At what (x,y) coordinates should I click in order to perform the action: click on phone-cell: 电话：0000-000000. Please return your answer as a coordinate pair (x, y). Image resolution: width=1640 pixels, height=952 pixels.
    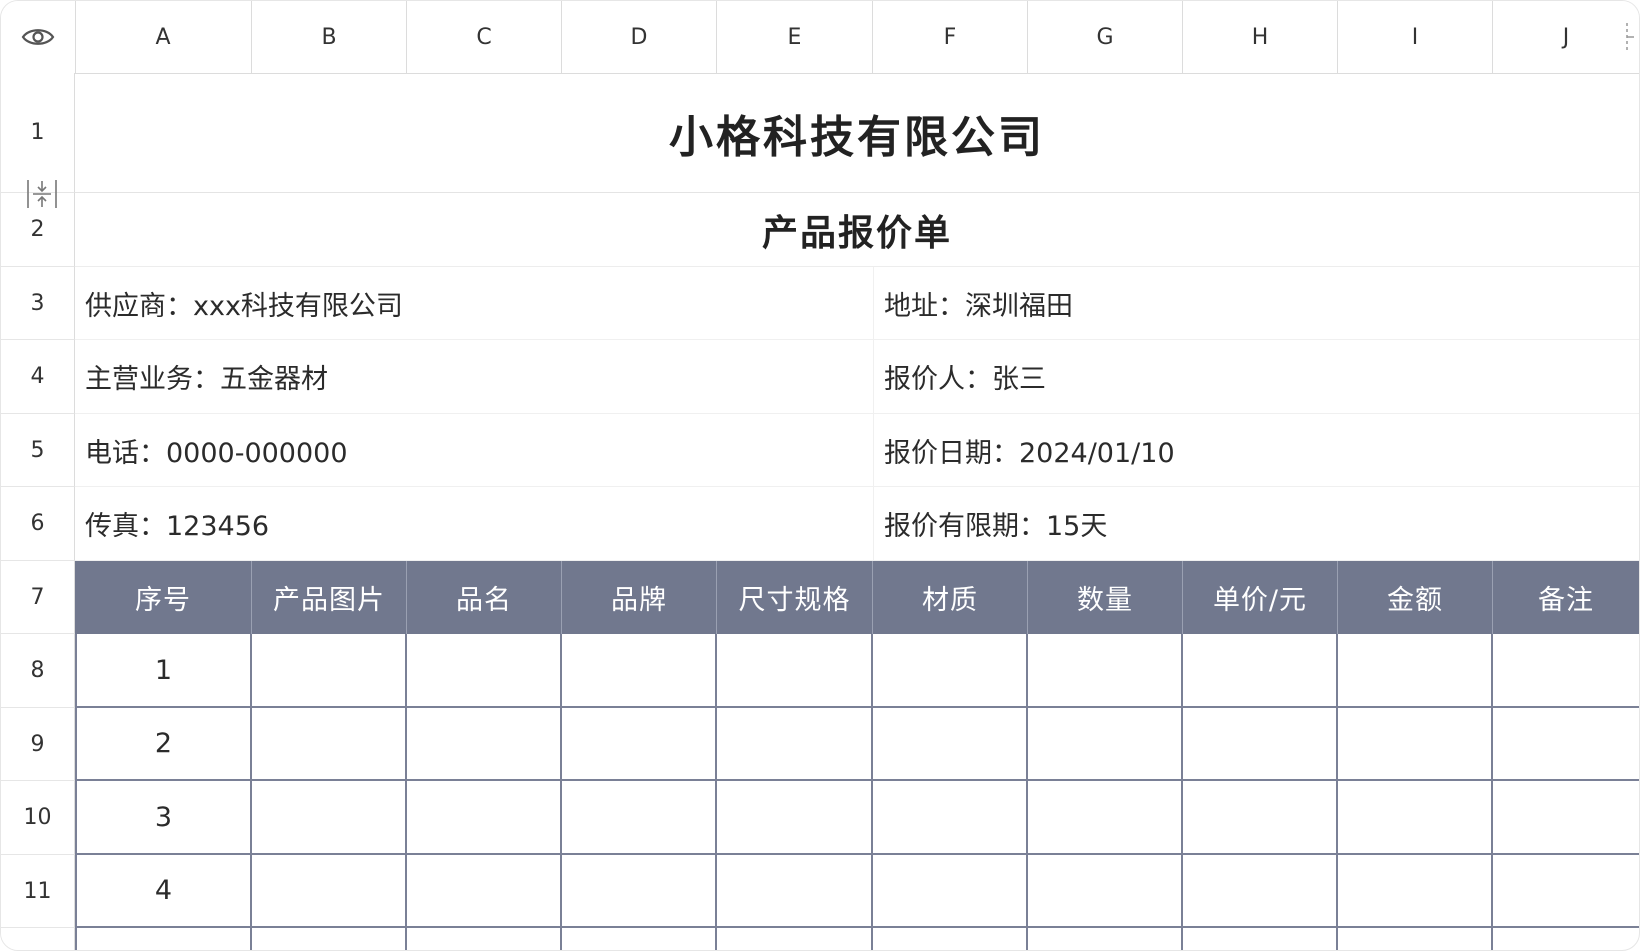
    Looking at the image, I should click on (474, 450).